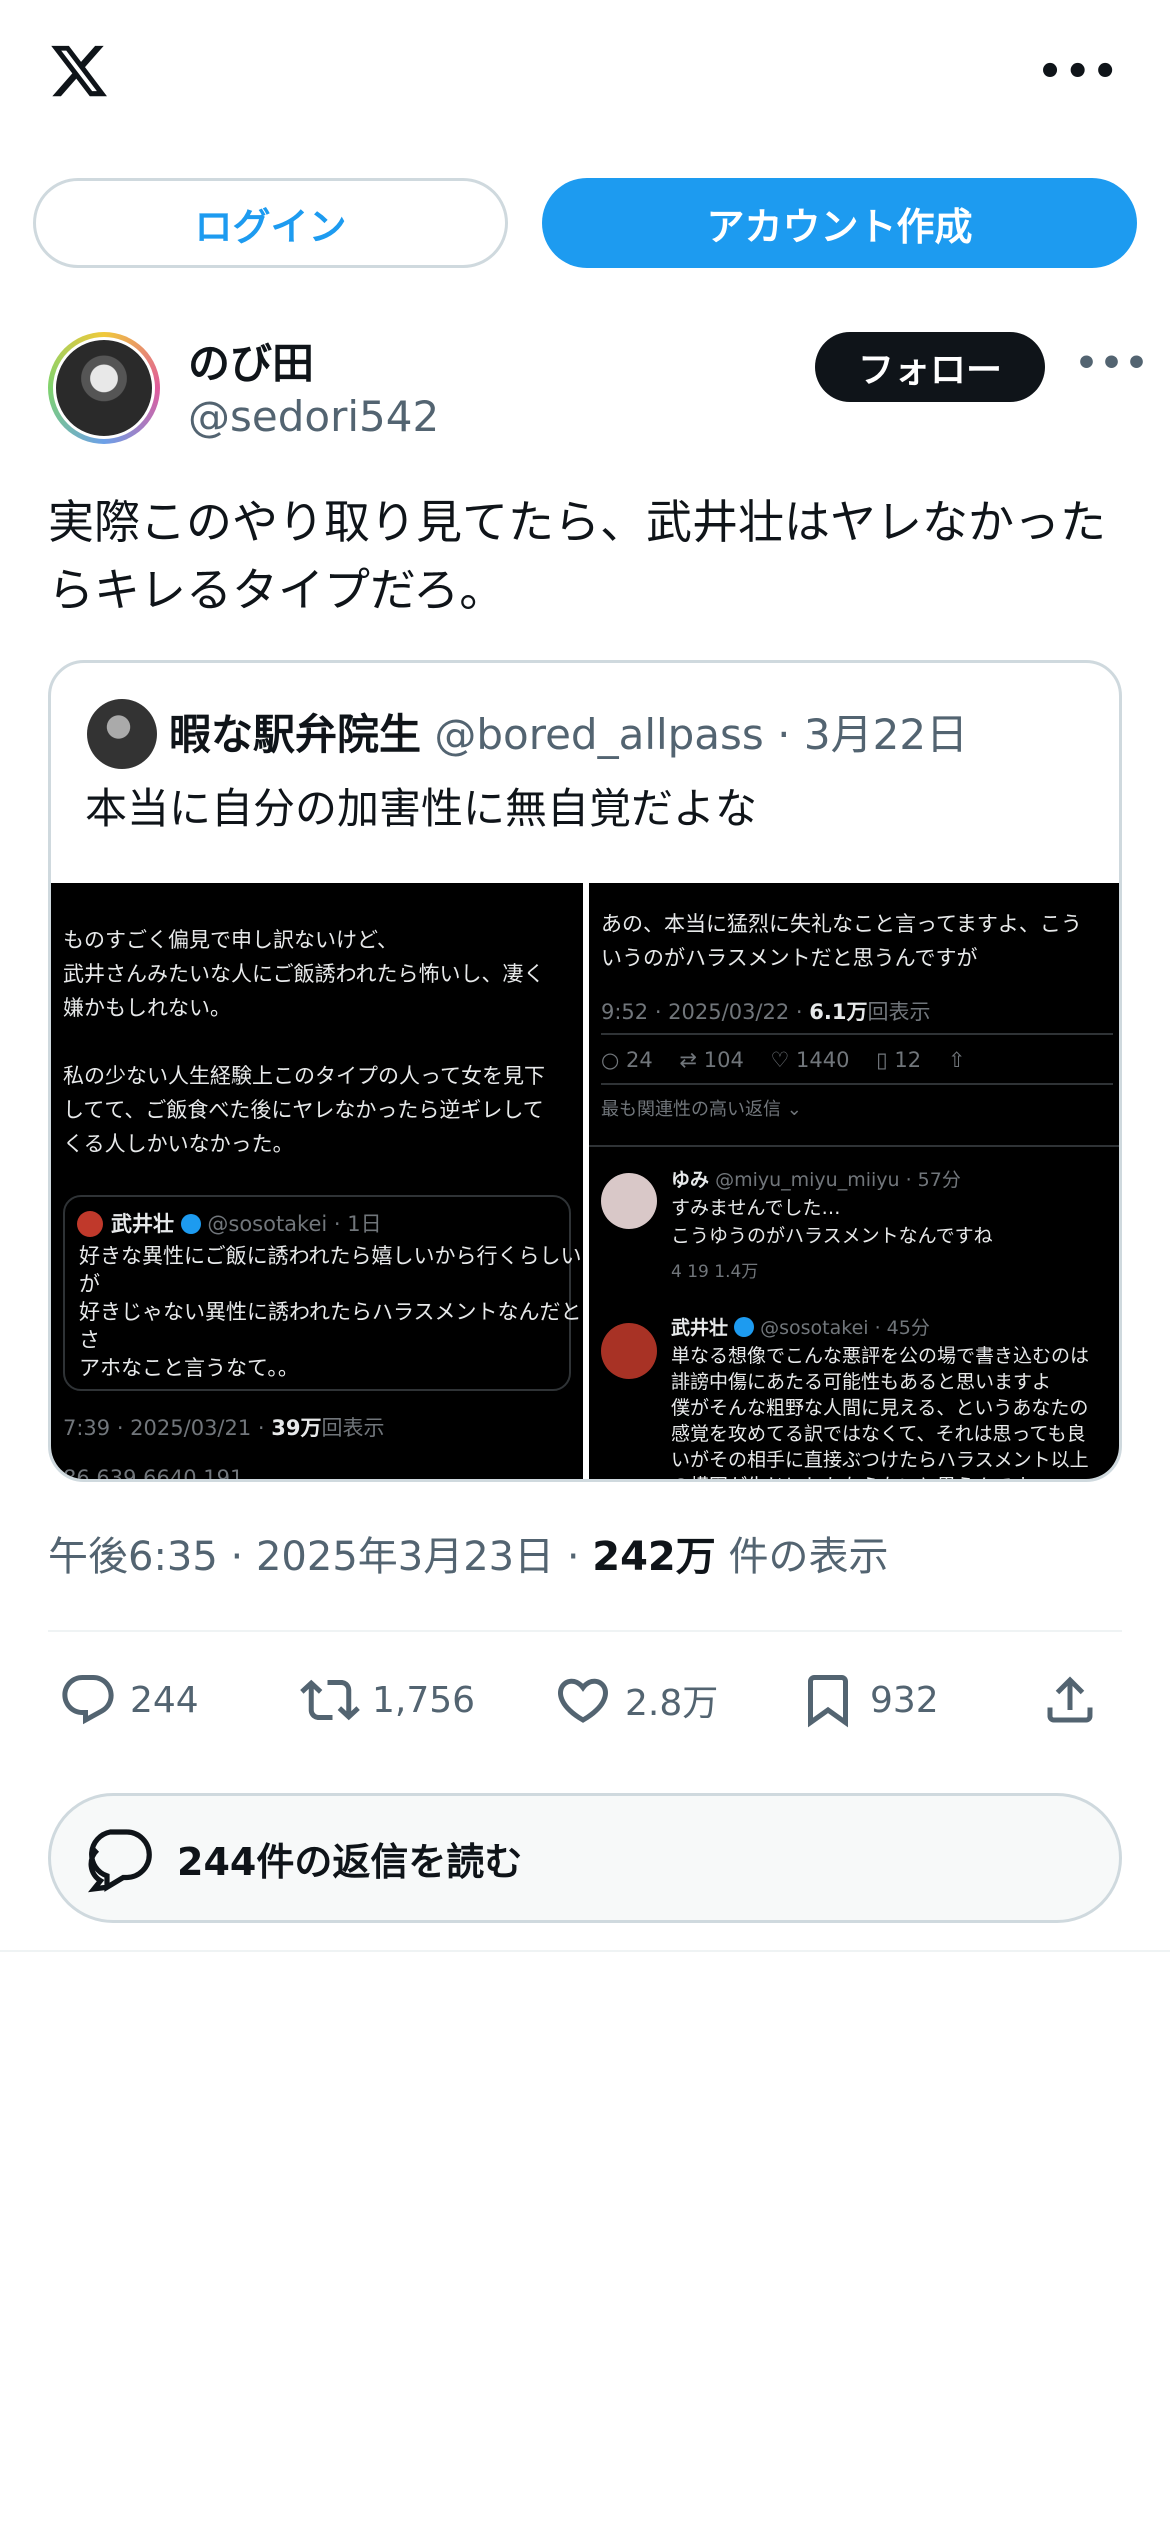 Image resolution: width=1170 pixels, height=2532 pixels. Describe the element at coordinates (828, 1701) in the screenshot. I see `bookmark-icon` at that location.